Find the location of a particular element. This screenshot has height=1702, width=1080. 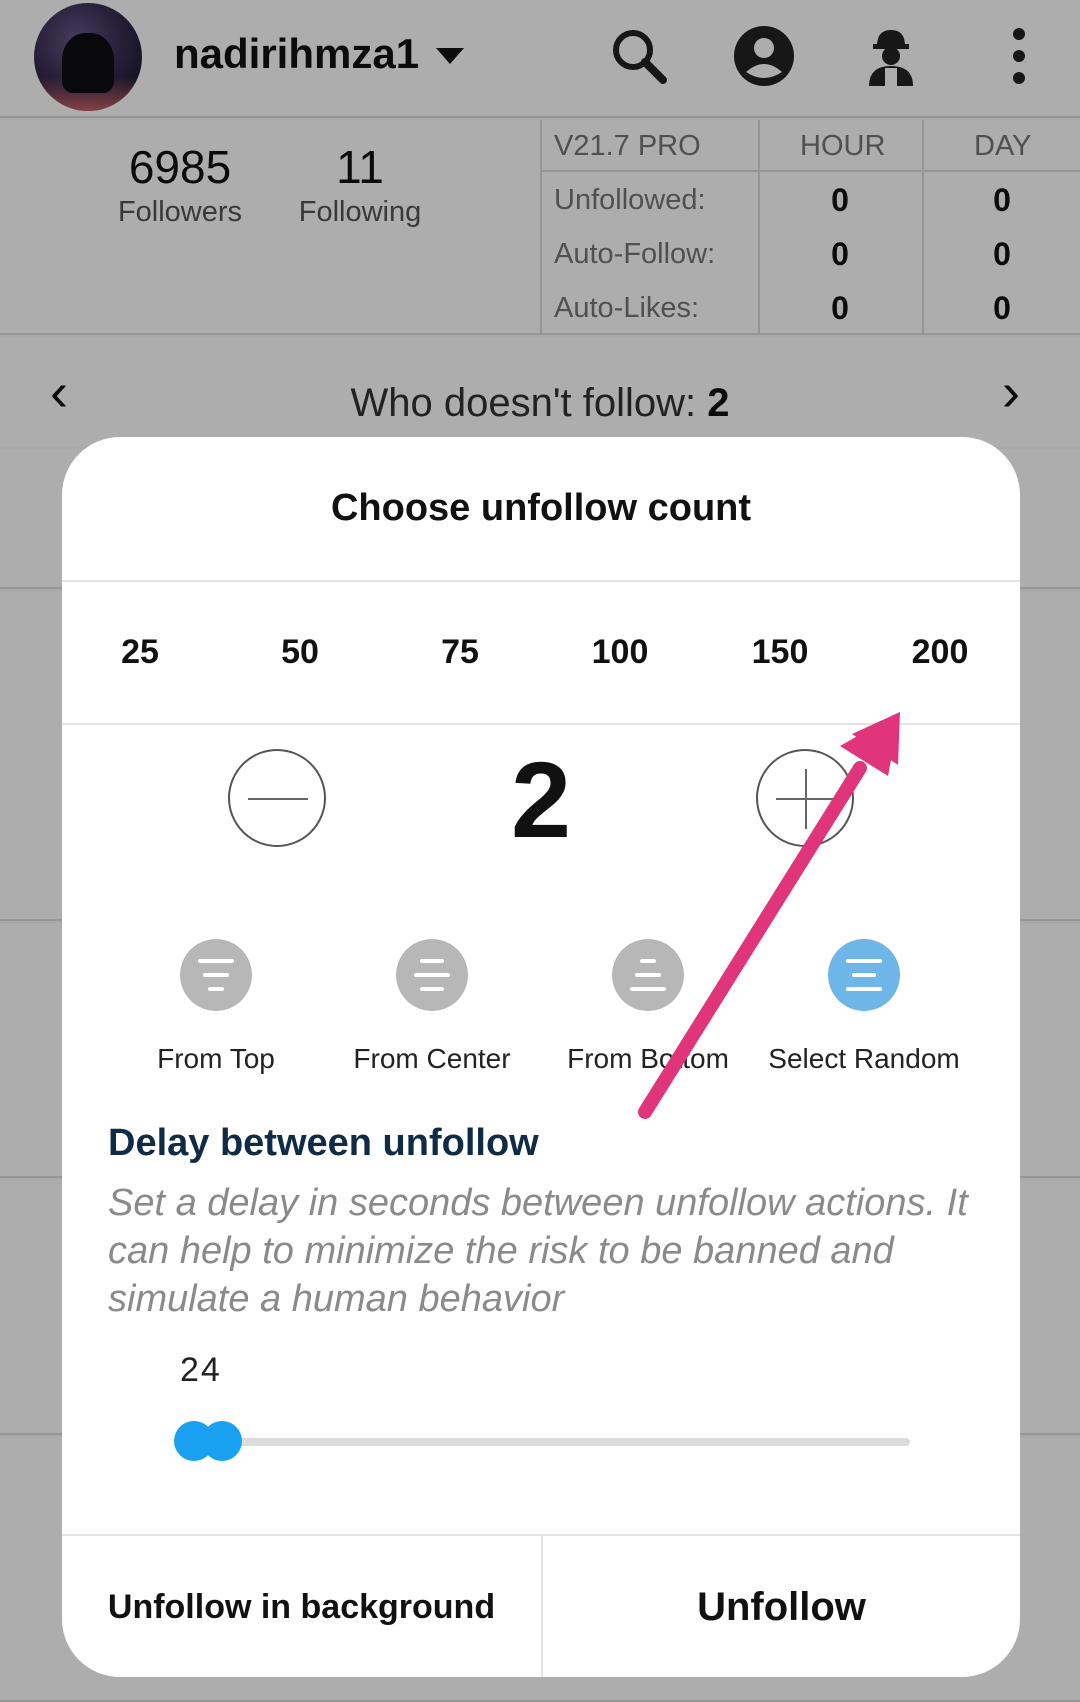

delay-slider-handle-max is located at coordinates (222, 1441).